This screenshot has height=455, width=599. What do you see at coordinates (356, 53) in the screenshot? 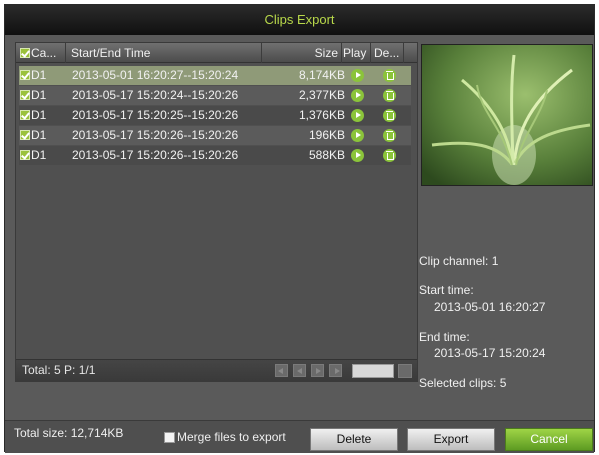
I see `column-header-play: Play` at bounding box center [356, 53].